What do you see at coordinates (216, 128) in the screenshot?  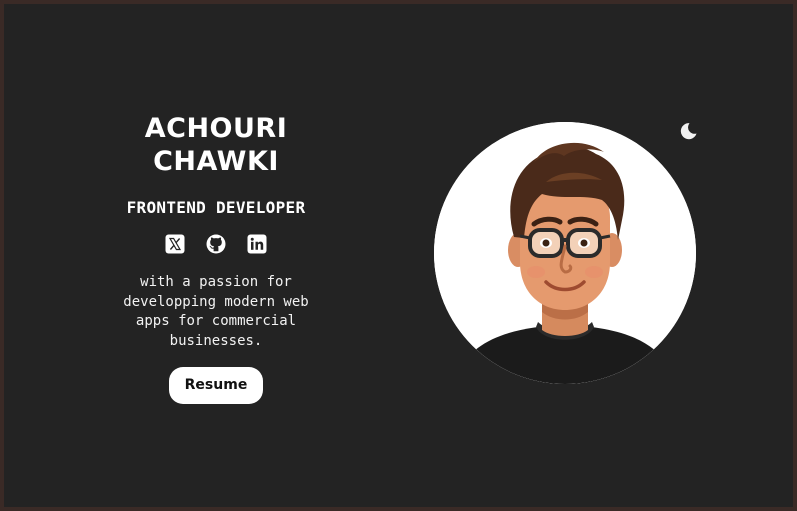 I see `name-first: ACHOURI` at bounding box center [216, 128].